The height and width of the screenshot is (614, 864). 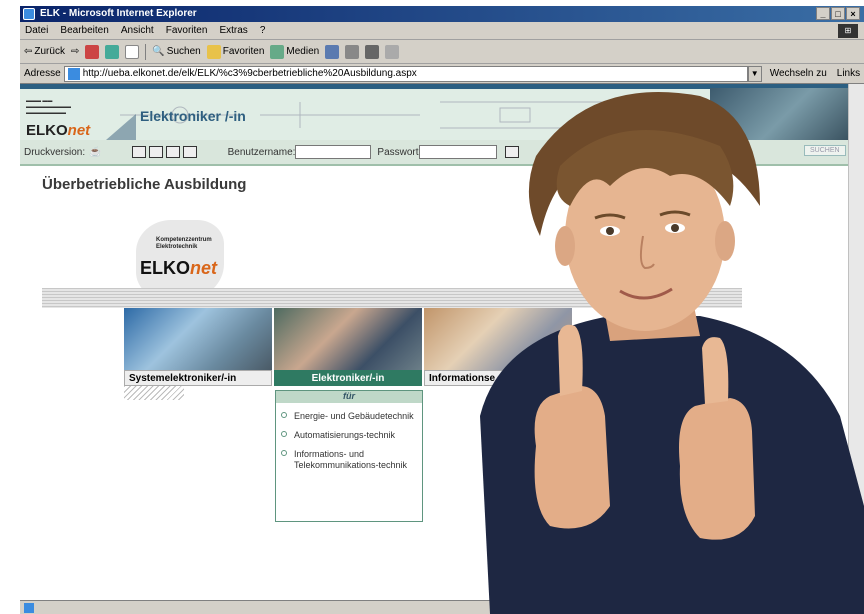 What do you see at coordinates (29, 14) in the screenshot?
I see `ie-icon` at bounding box center [29, 14].